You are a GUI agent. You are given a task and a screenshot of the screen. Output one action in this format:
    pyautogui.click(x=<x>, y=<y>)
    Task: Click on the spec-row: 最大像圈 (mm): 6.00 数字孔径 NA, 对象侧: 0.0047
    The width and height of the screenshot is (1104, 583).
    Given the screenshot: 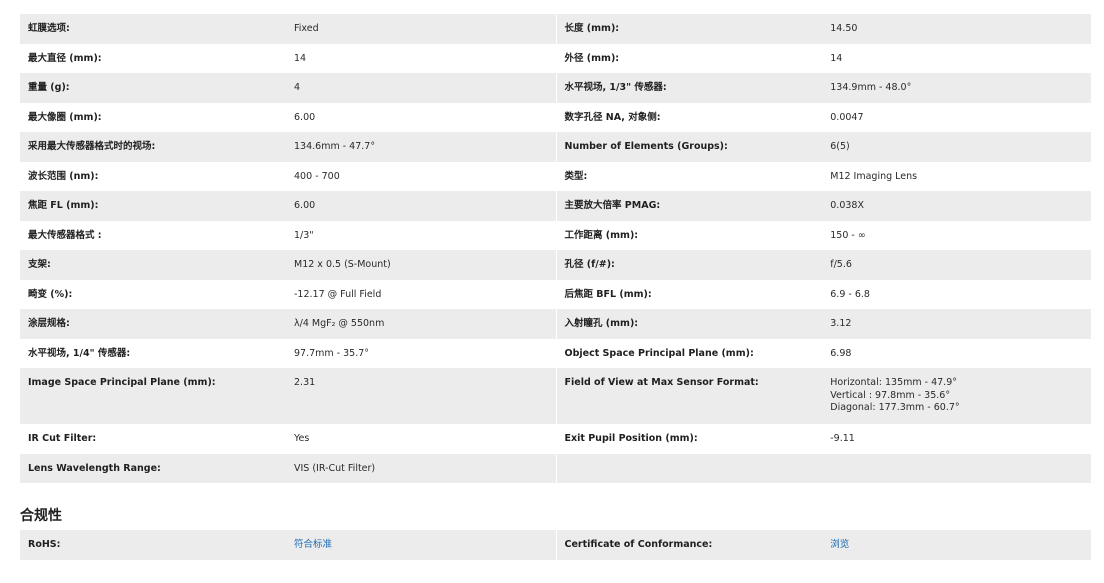 What is the action you would take?
    pyautogui.click(x=556, y=117)
    